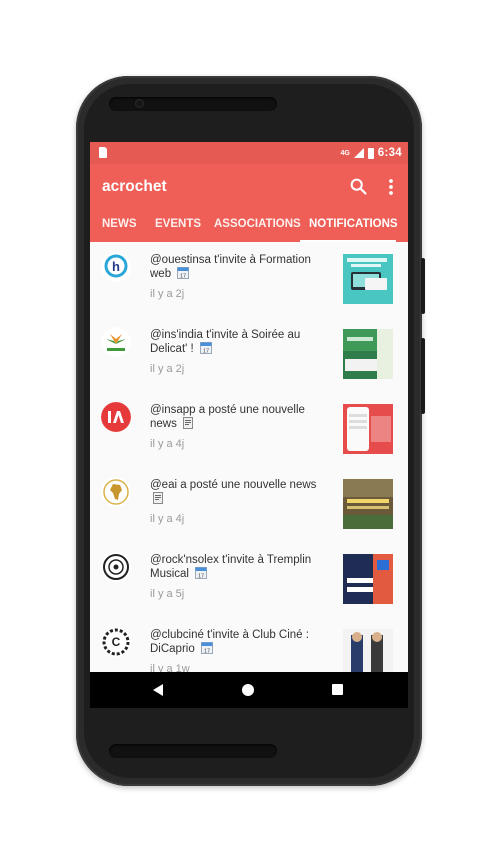 This screenshot has height=857, width=500. What do you see at coordinates (231, 567) in the screenshot?
I see `notification-text: @rock'nsolex t'invite à Tremplin Musical` at bounding box center [231, 567].